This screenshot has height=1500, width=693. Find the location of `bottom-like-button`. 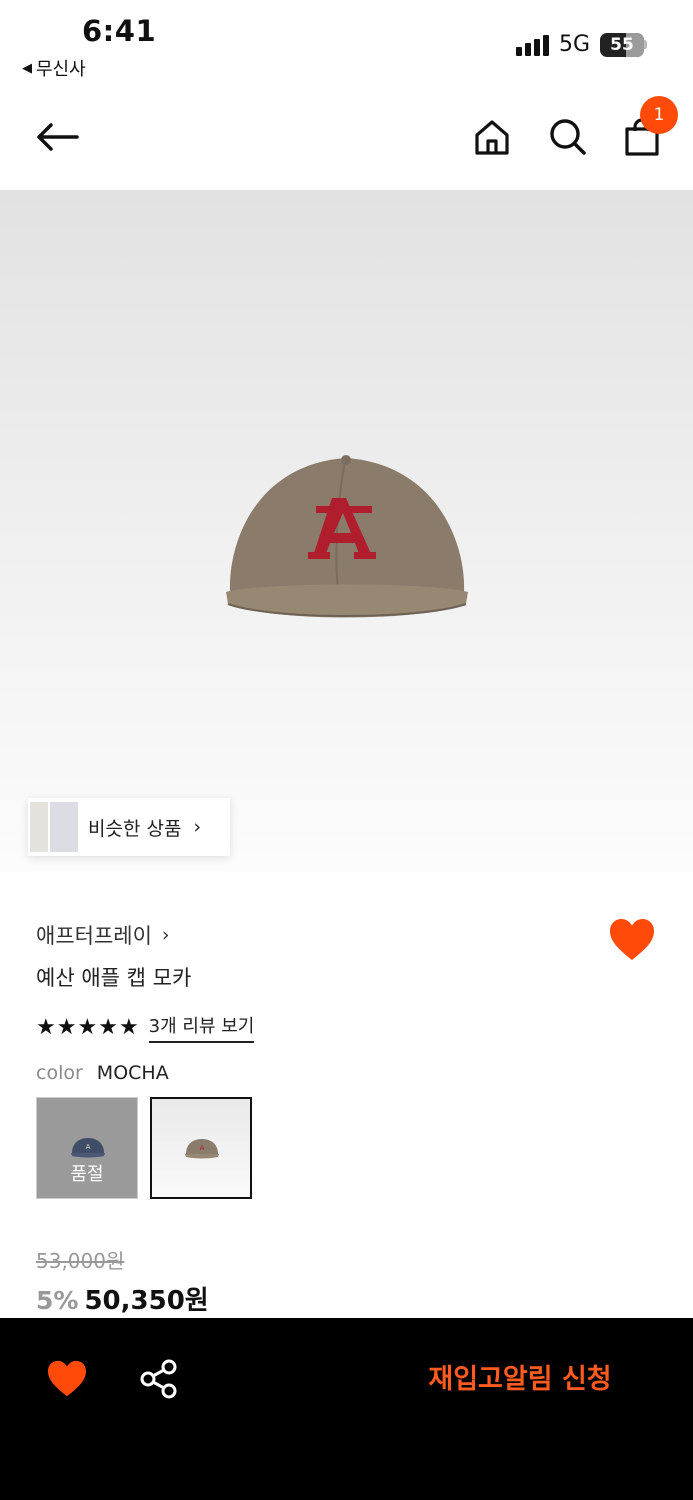

bottom-like-button is located at coordinates (68, 1380).